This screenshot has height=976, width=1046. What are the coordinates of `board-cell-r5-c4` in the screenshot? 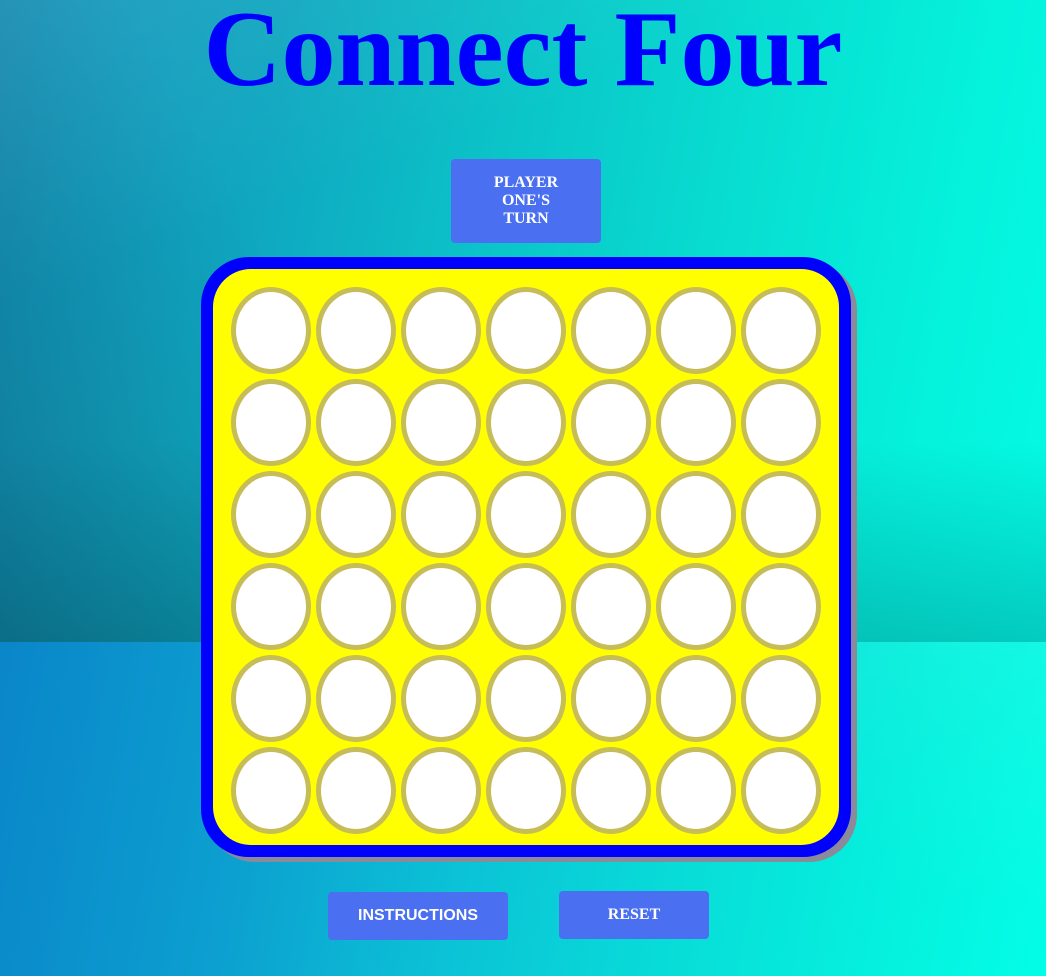 It's located at (526, 698).